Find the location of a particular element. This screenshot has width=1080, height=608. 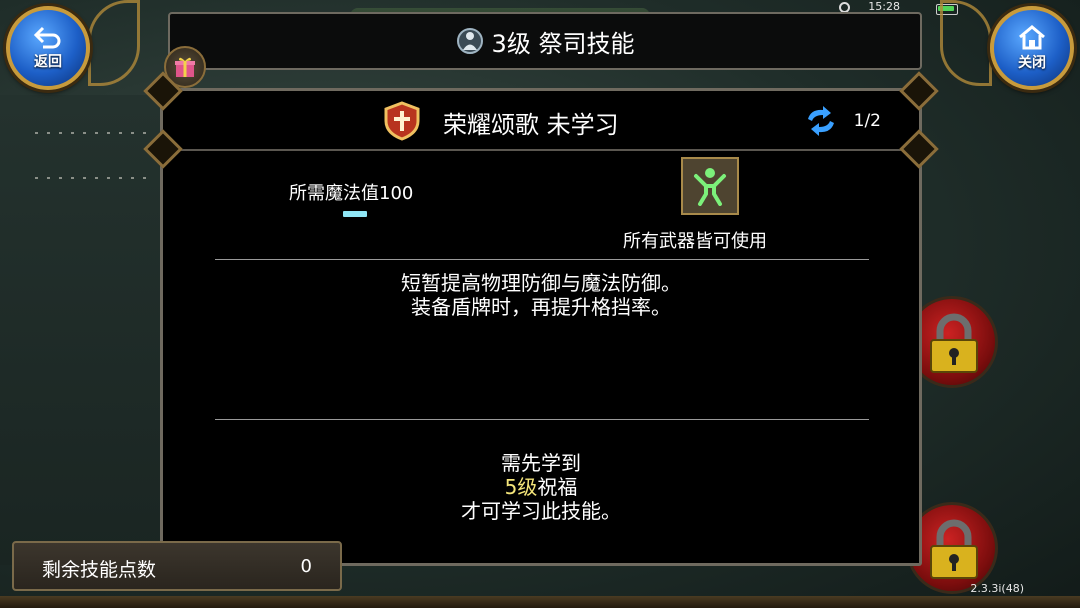

description-line: 装备盾牌时，再提升格挡率。 is located at coordinates (541, 307).